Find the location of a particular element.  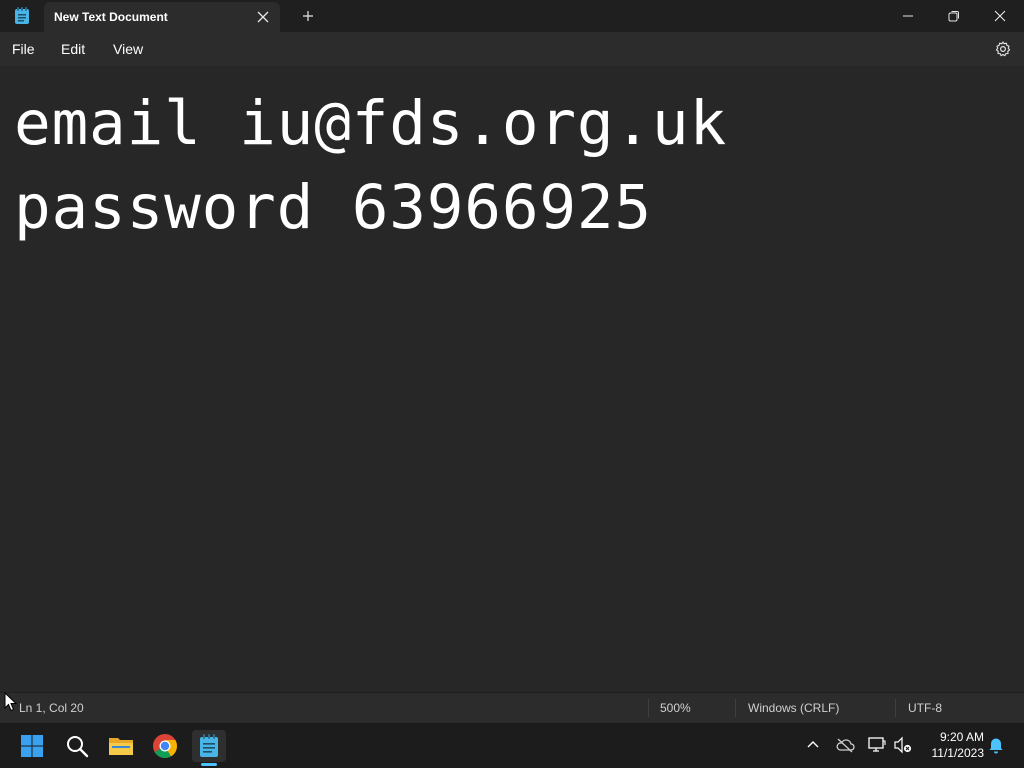

volume-muted-icon is located at coordinates (903, 745).